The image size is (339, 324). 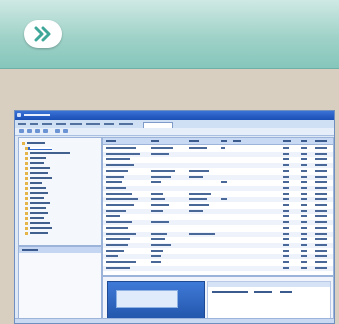 I want to click on file-list-header, so click(x=218, y=141).